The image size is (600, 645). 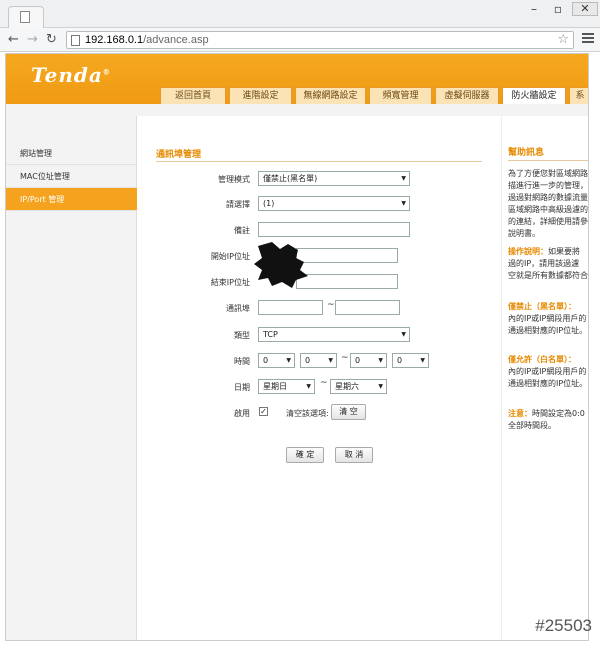 What do you see at coordinates (348, 412) in the screenshot?
I see `clear-button: 清 空` at bounding box center [348, 412].